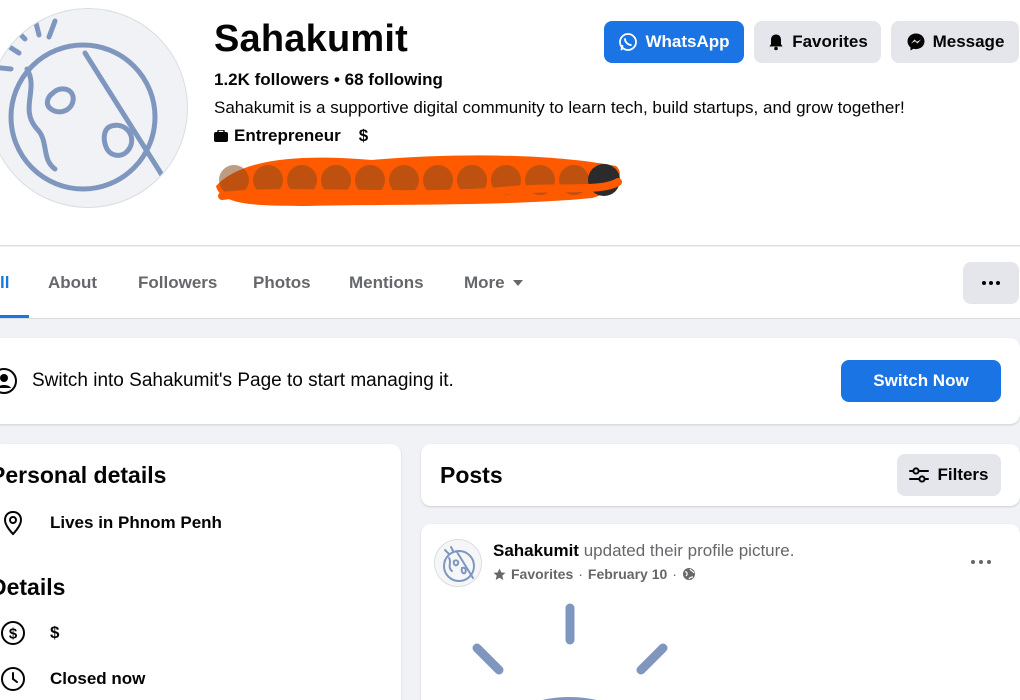 This screenshot has width=1020, height=700. Describe the element at coordinates (981, 558) in the screenshot. I see `post-options-button` at that location.